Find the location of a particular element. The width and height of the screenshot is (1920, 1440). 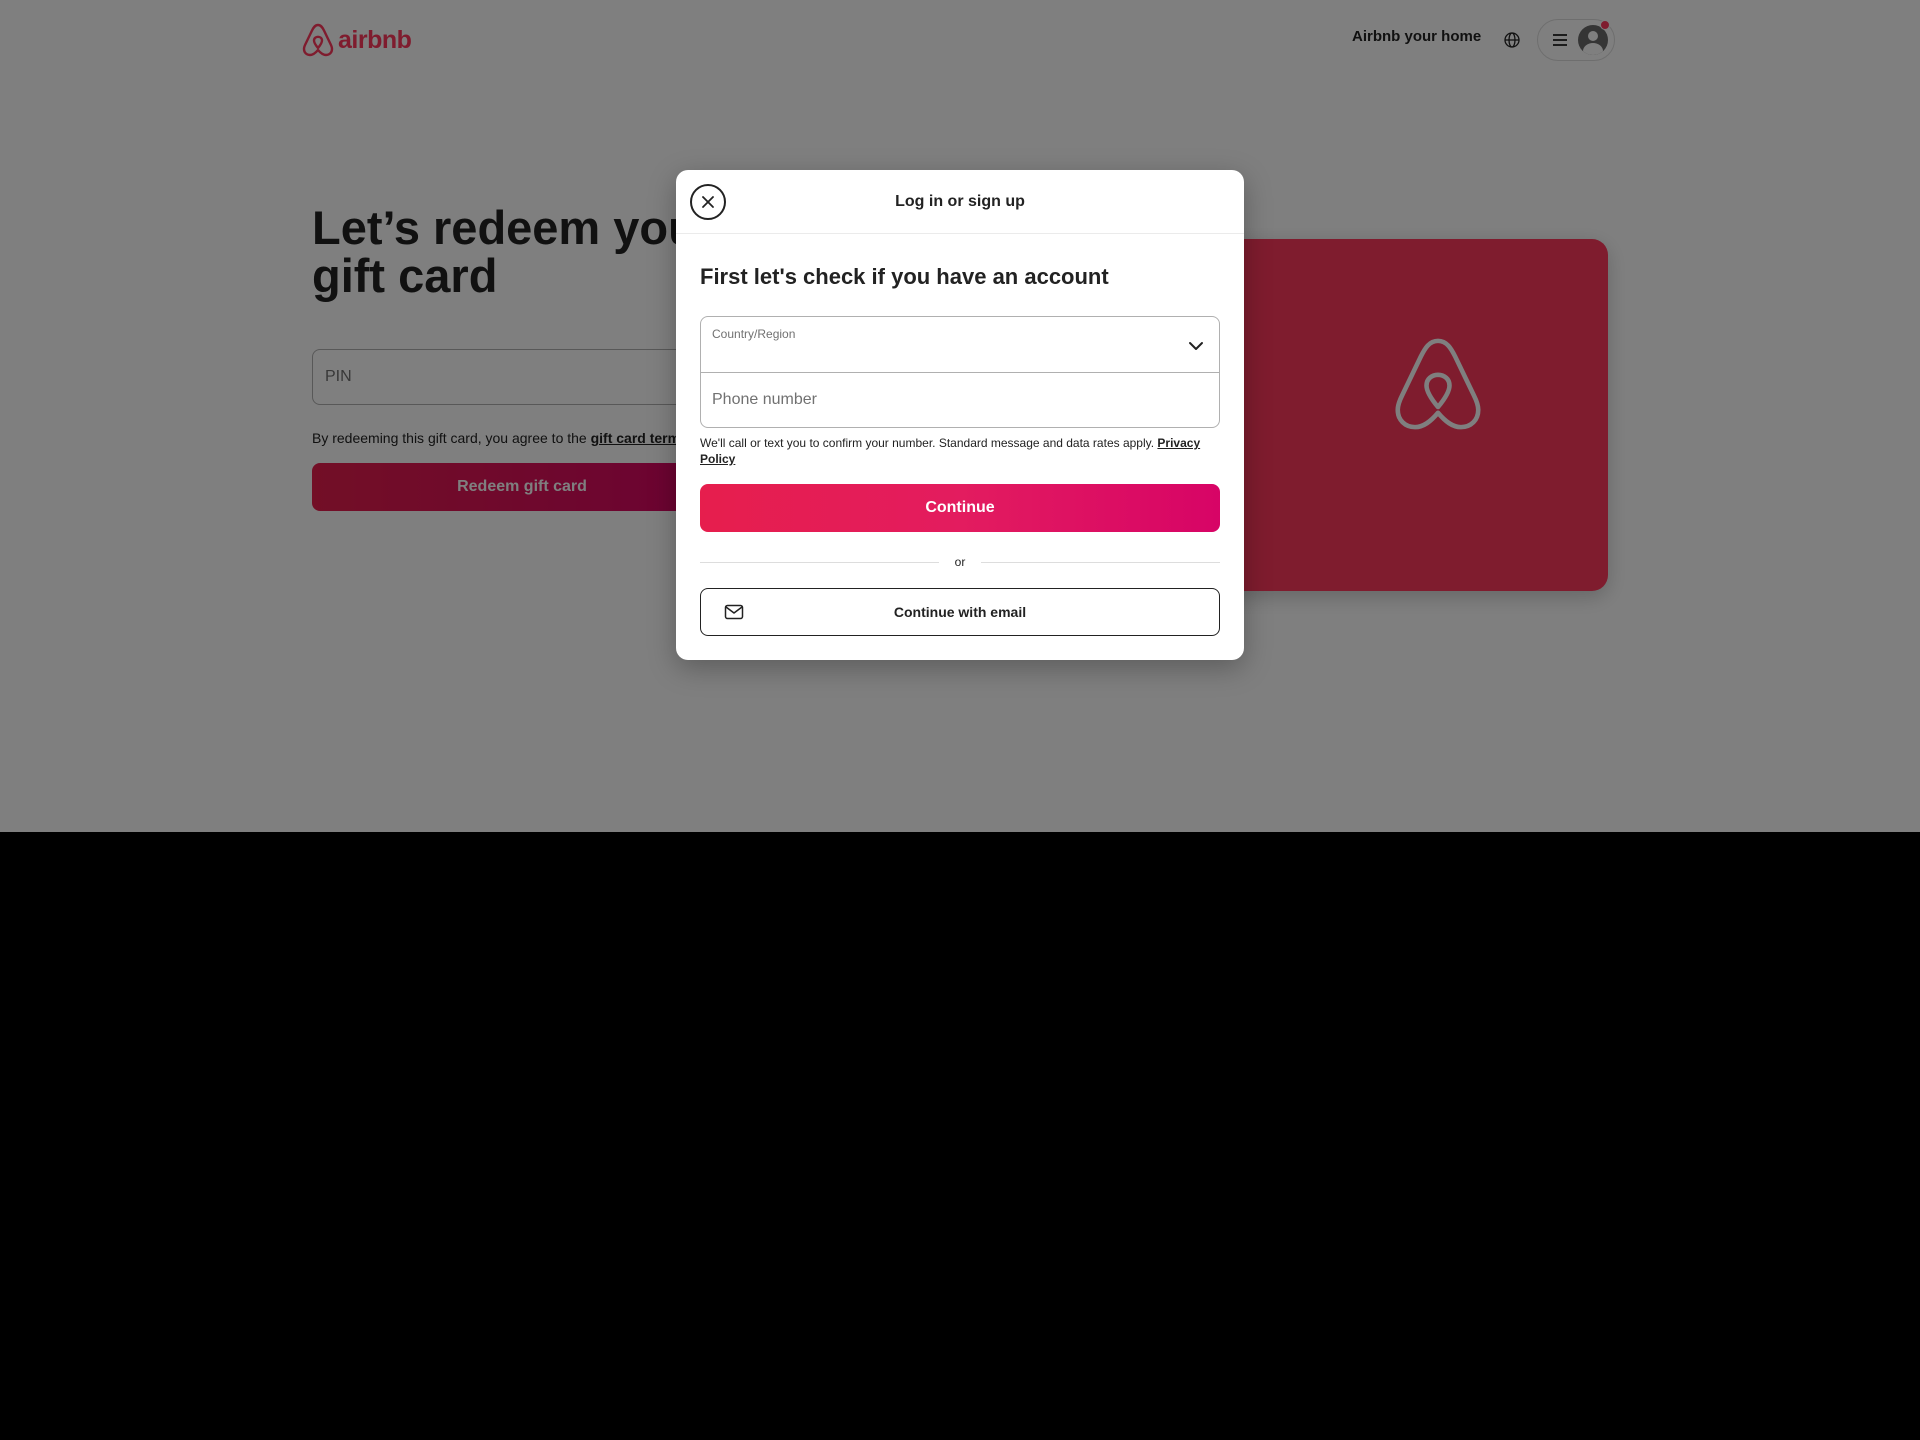

phone-number-input is located at coordinates (960, 400).